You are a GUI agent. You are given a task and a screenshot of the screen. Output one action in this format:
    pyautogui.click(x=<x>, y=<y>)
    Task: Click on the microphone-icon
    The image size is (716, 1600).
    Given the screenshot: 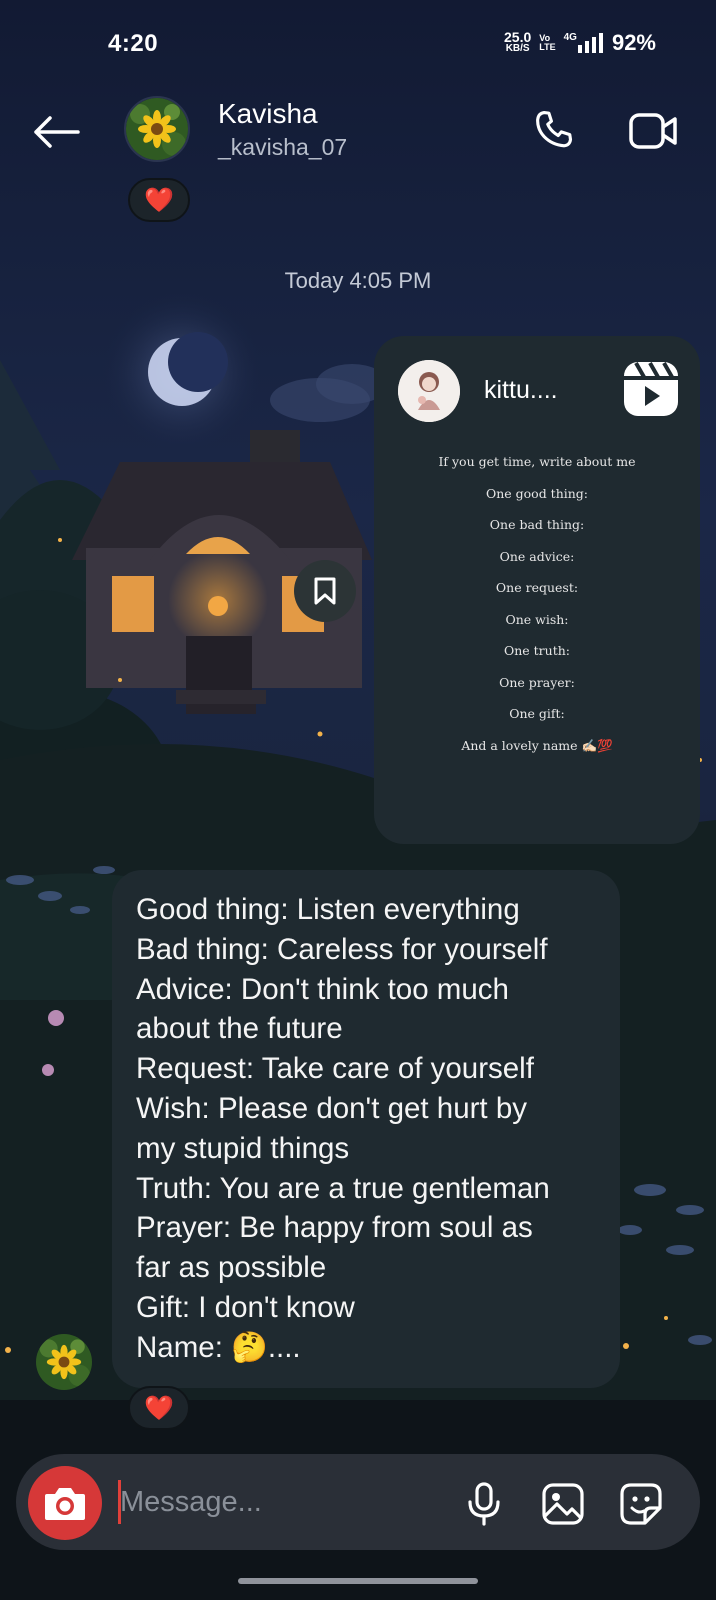 What is the action you would take?
    pyautogui.click(x=484, y=1504)
    